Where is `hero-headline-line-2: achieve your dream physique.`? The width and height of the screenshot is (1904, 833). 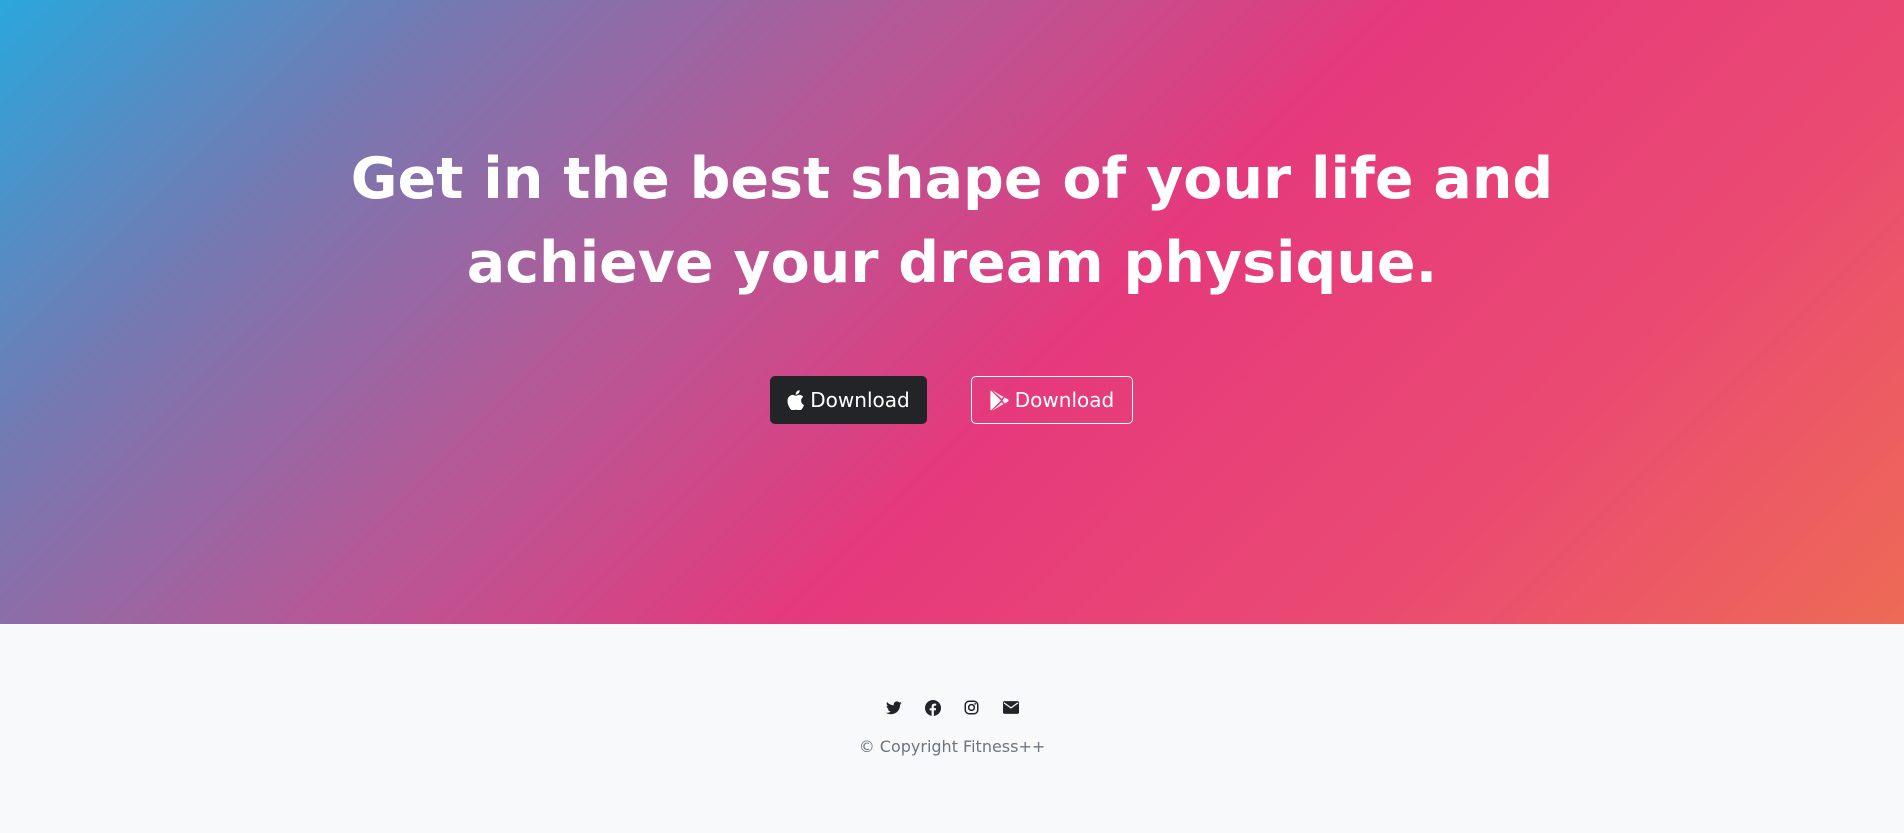 hero-headline-line-2: achieve your dream physique. is located at coordinates (952, 263).